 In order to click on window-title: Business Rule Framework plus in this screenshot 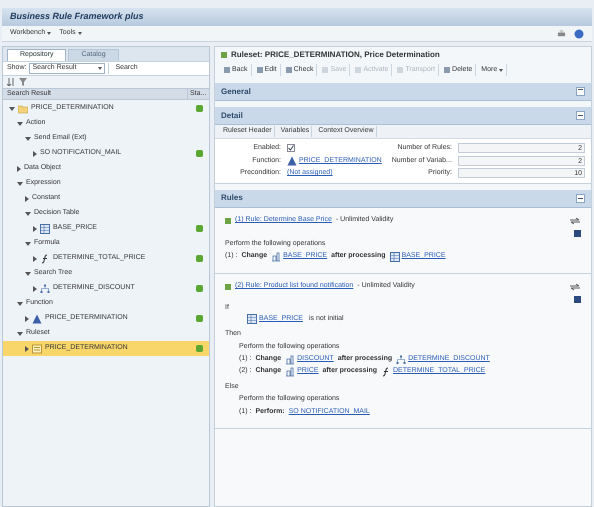, I will do `click(77, 17)`.